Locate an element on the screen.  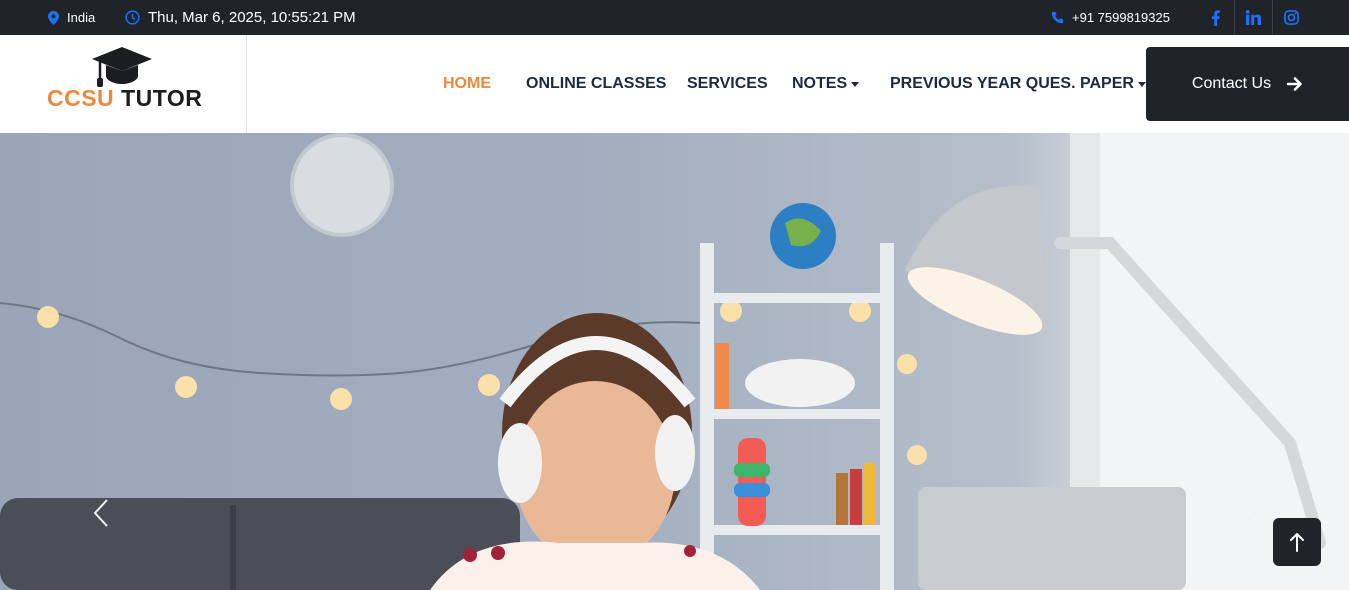
contact-us-label: Contact Us is located at coordinates (1231, 83).